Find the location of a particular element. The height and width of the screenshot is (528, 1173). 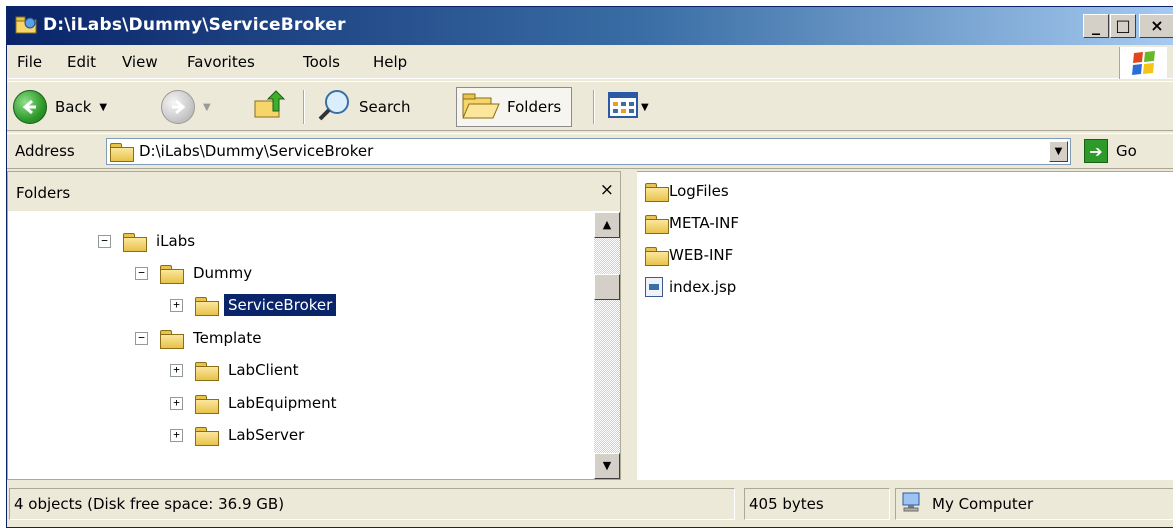

folders-button: Folders is located at coordinates (514, 107).